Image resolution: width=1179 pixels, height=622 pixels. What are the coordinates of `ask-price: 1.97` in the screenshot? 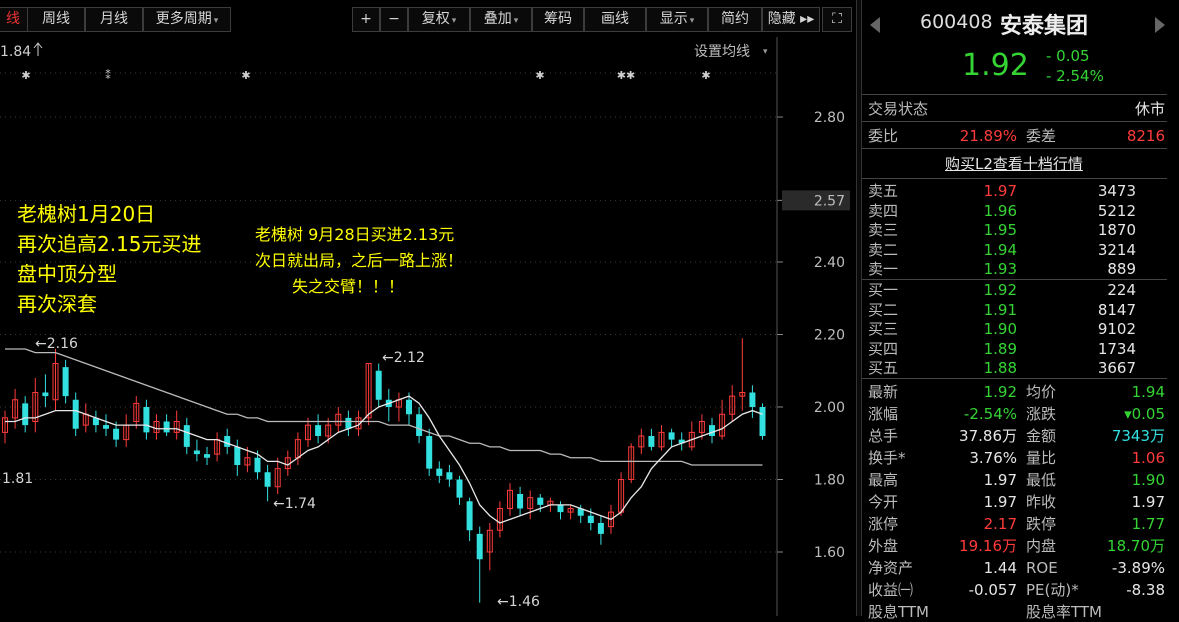 It's located at (1000, 191).